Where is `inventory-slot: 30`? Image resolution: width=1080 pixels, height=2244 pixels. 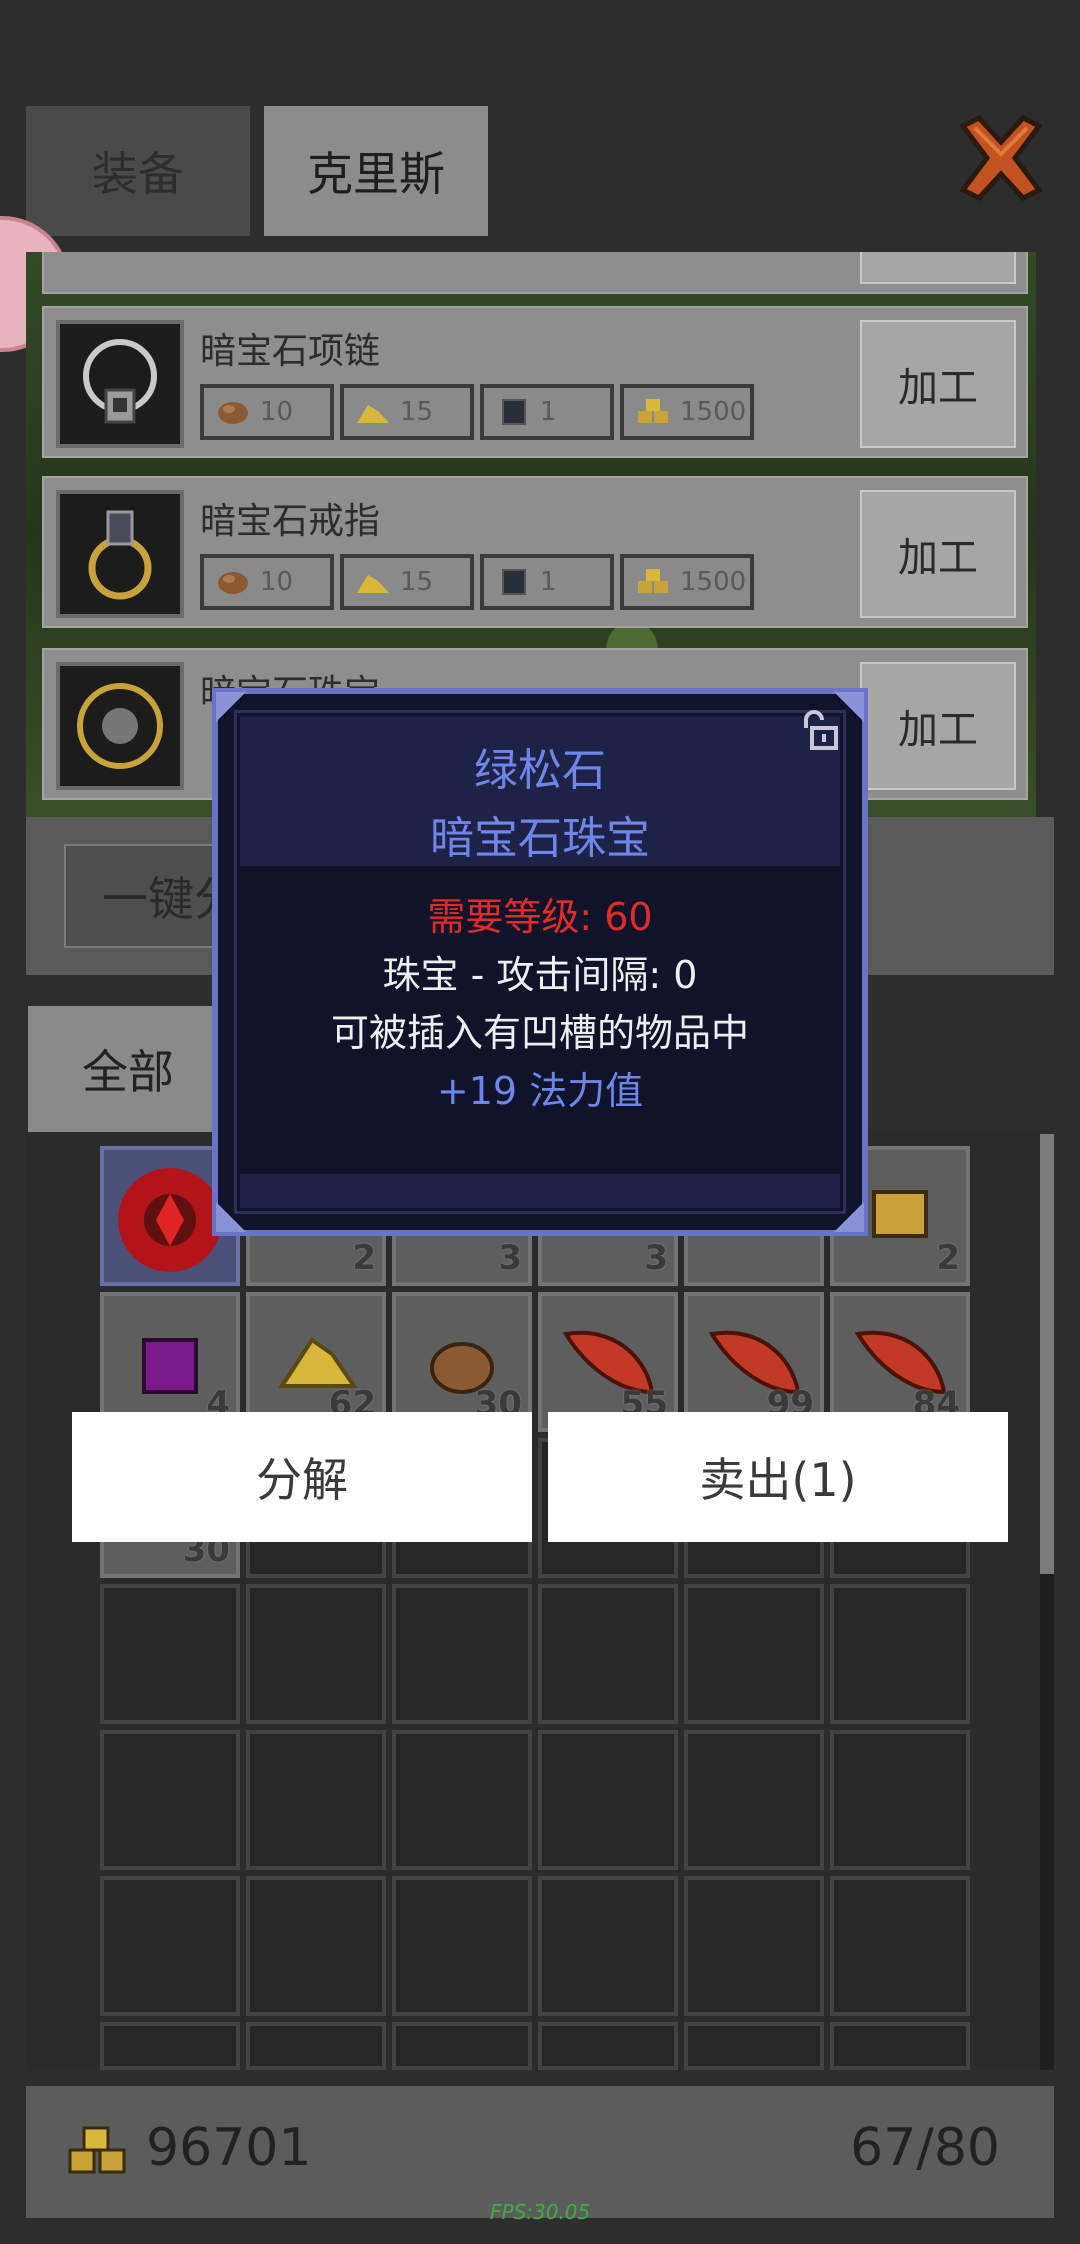
inventory-slot: 30 is located at coordinates (462, 1362).